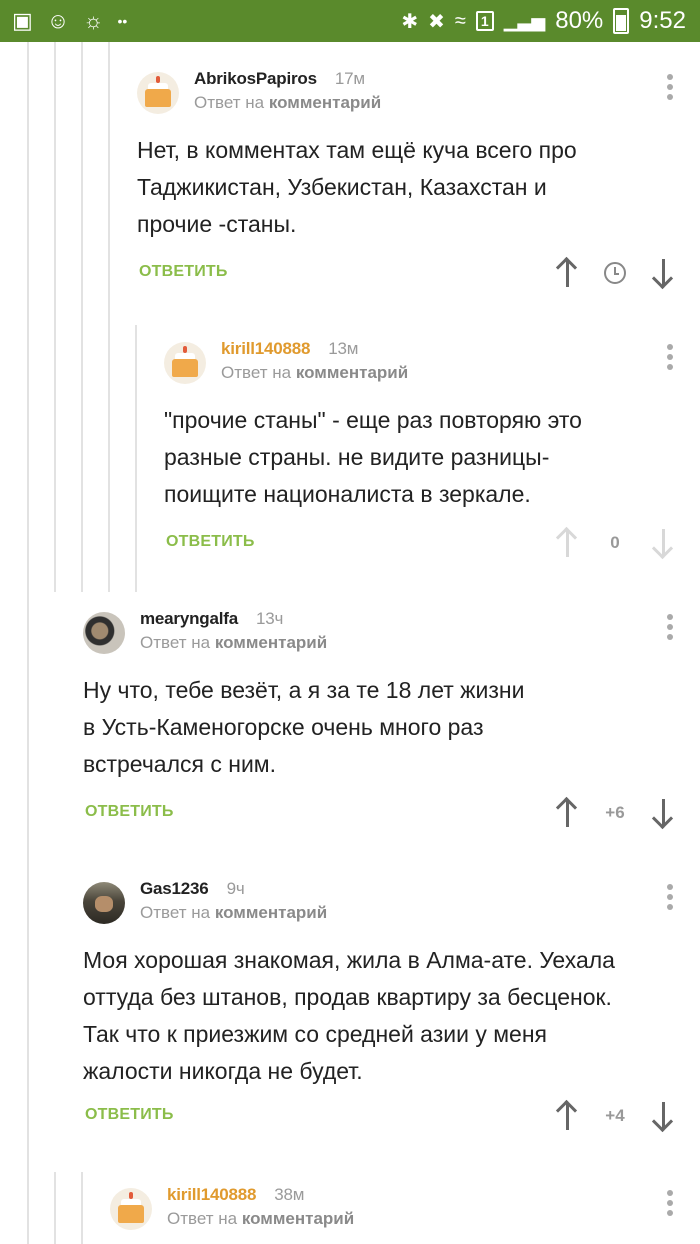 Image resolution: width=700 pixels, height=1244 pixels. I want to click on vote-controls: 0, so click(614, 543).